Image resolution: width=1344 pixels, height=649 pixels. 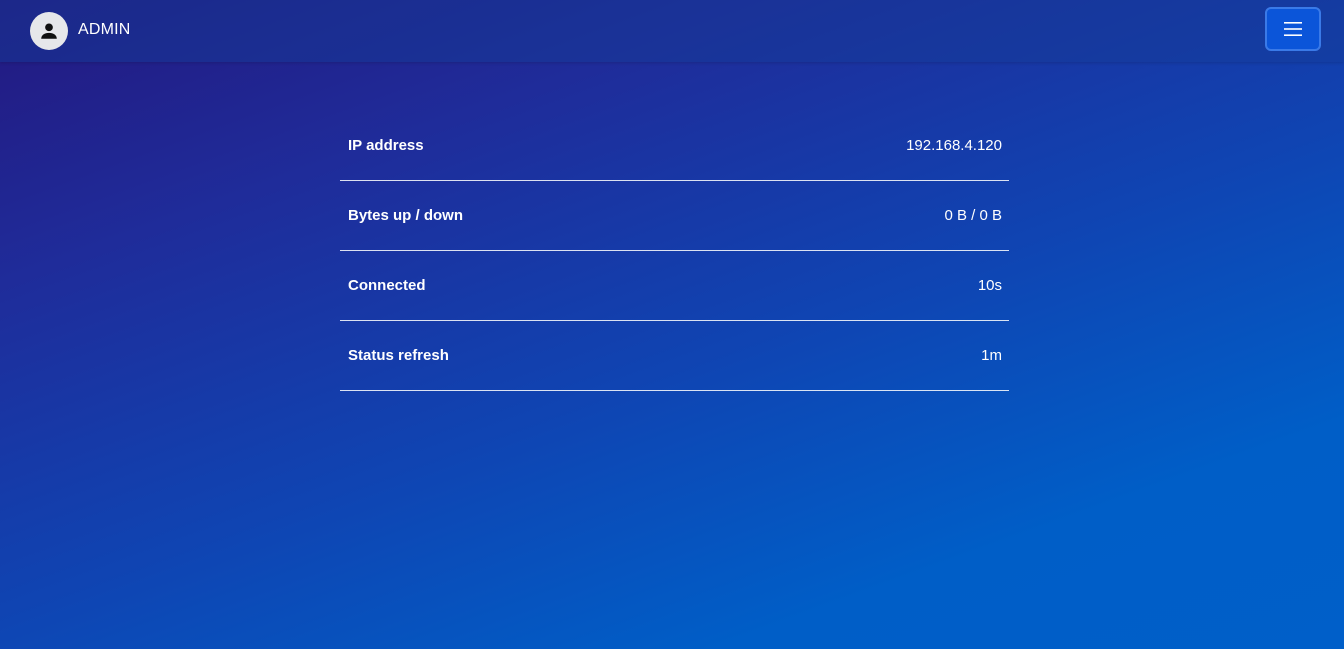 What do you see at coordinates (104, 29) in the screenshot?
I see `username-label: ADMIN` at bounding box center [104, 29].